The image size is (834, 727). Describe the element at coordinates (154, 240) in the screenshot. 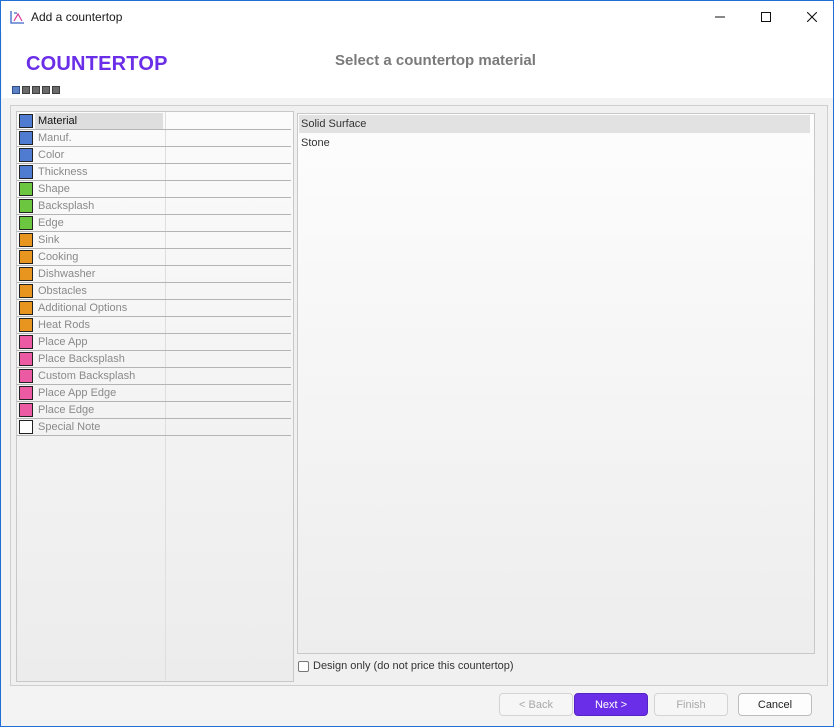

I see `nav-item: Sink` at that location.